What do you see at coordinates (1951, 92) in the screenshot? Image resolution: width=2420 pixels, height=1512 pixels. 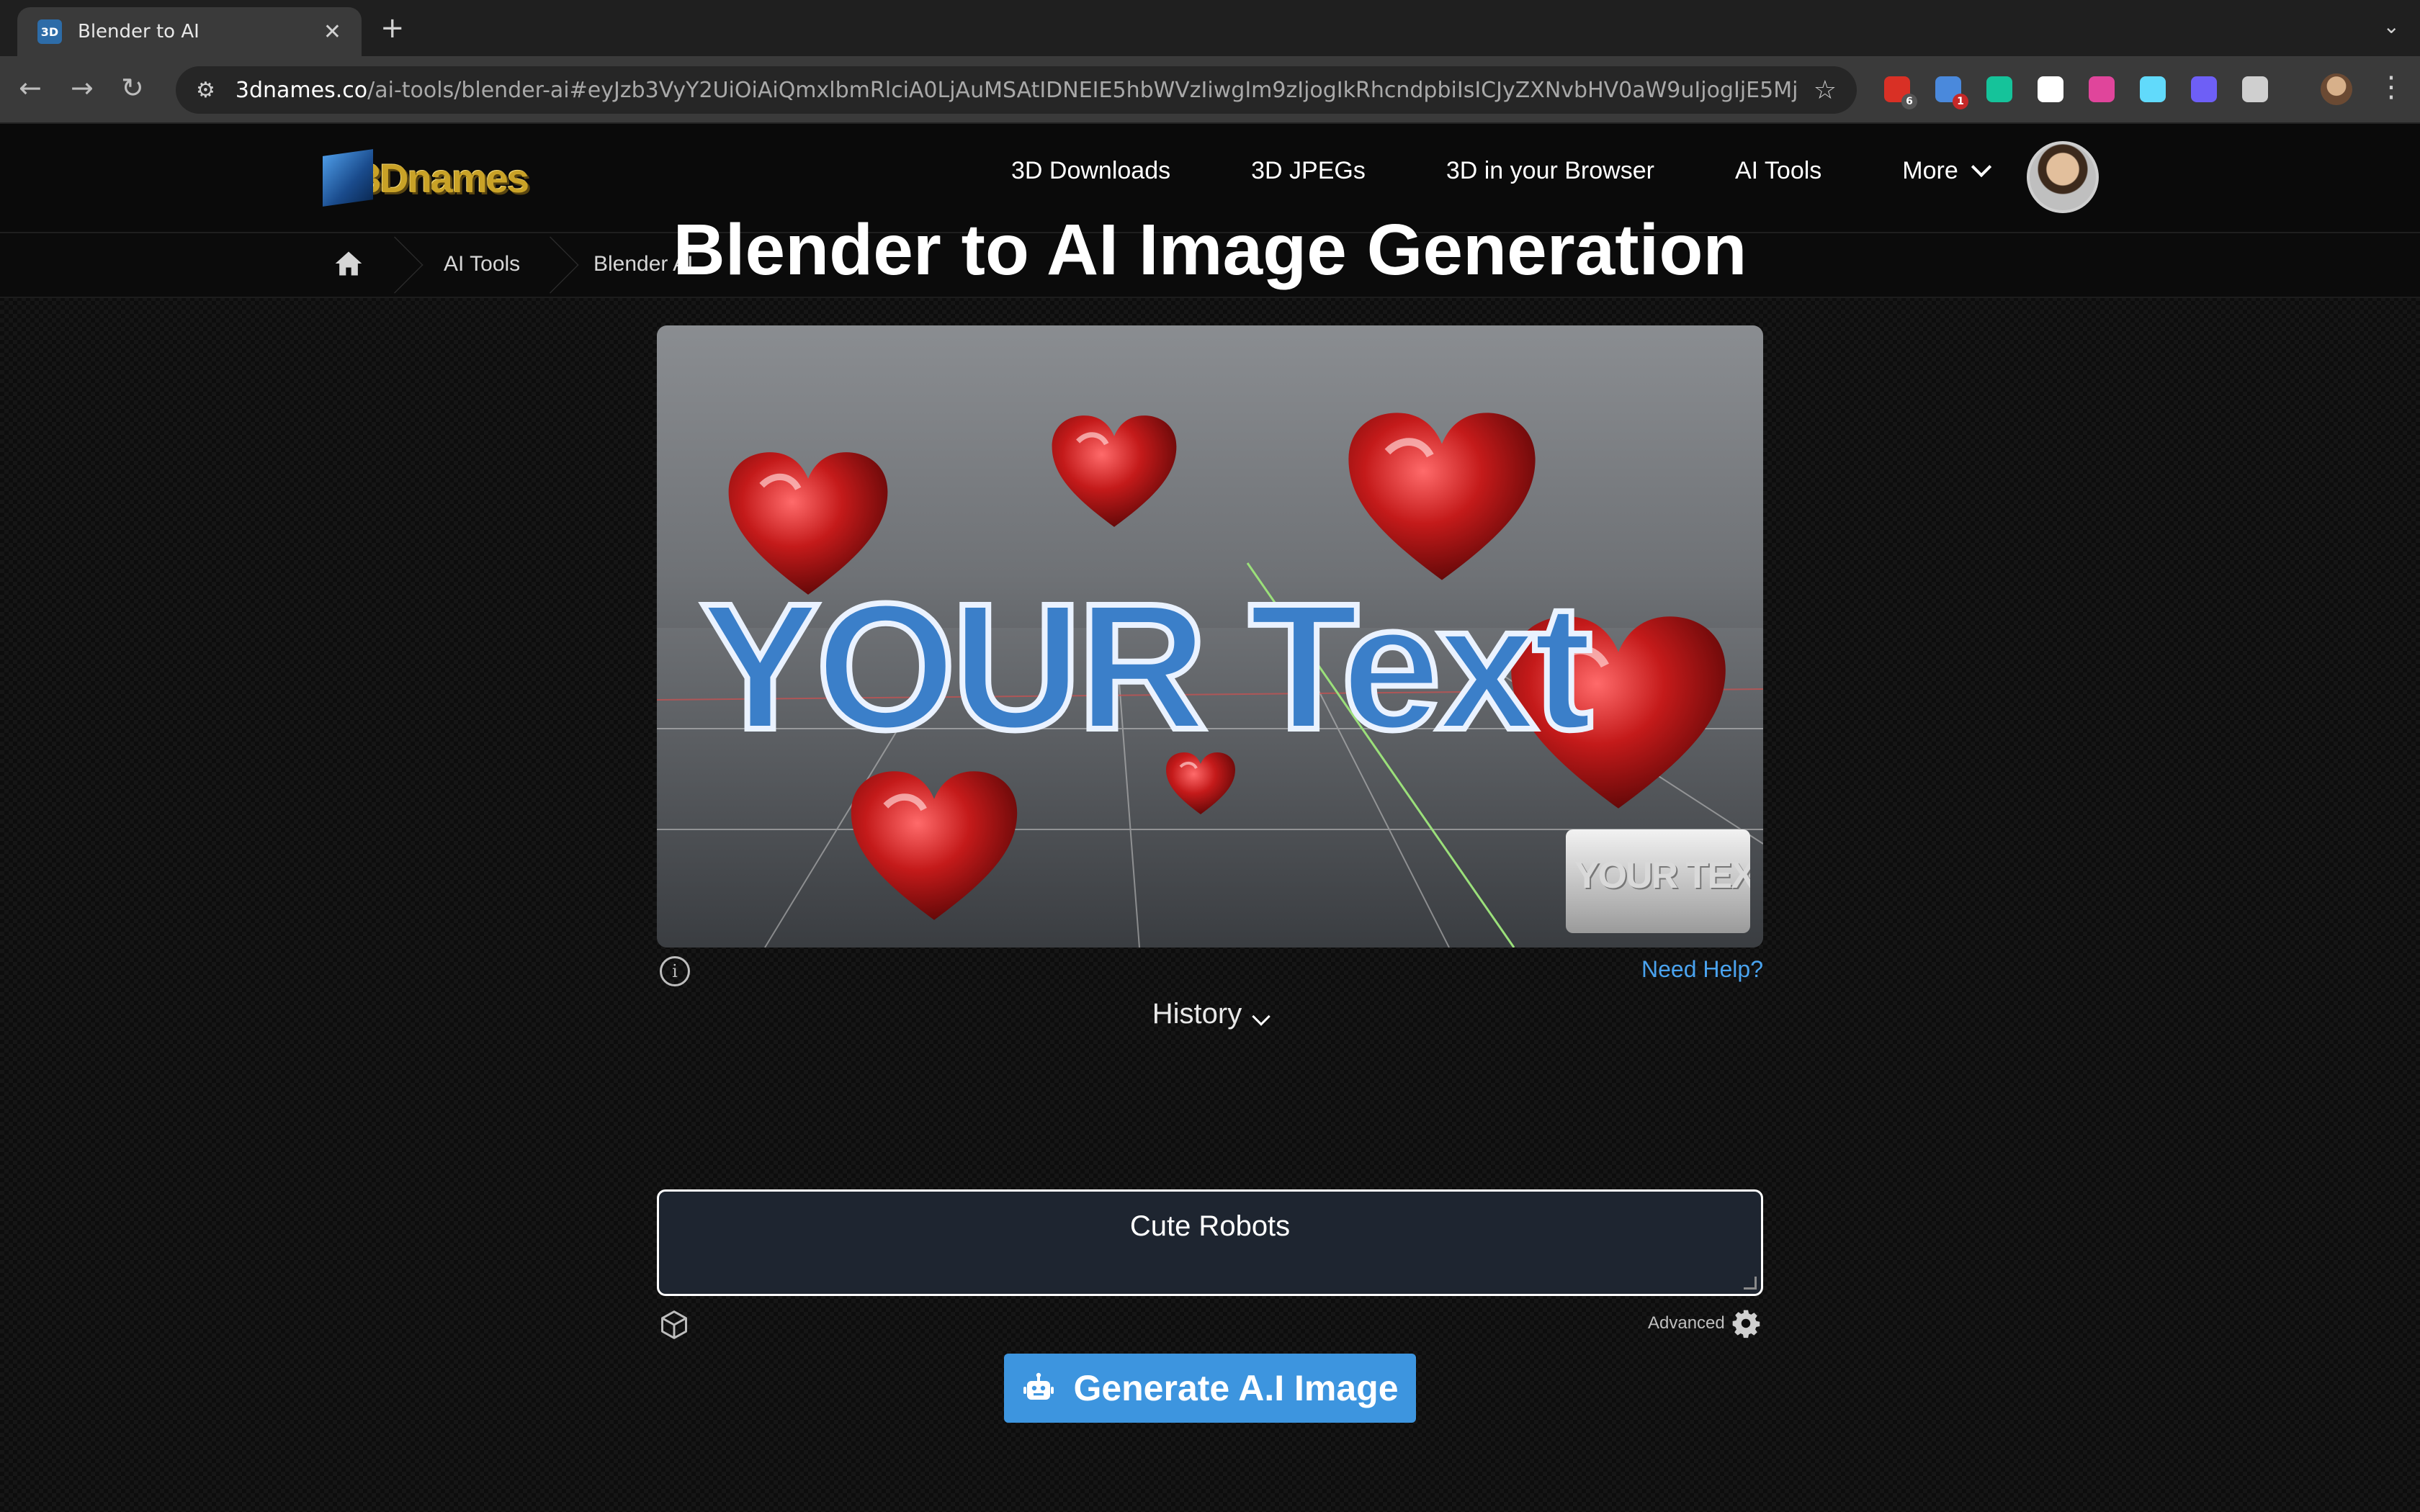 I see `shield-ext-icon: 1` at bounding box center [1951, 92].